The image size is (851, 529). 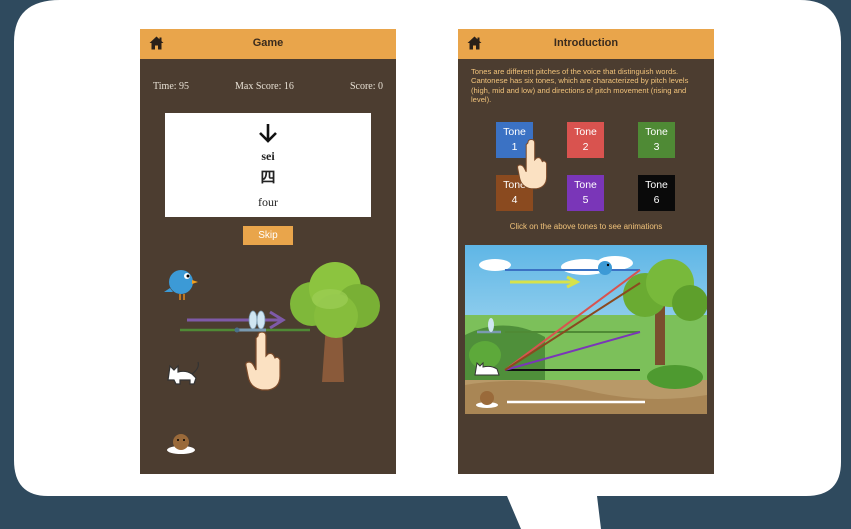 I want to click on tone-scene-illustration, so click(x=586, y=329).